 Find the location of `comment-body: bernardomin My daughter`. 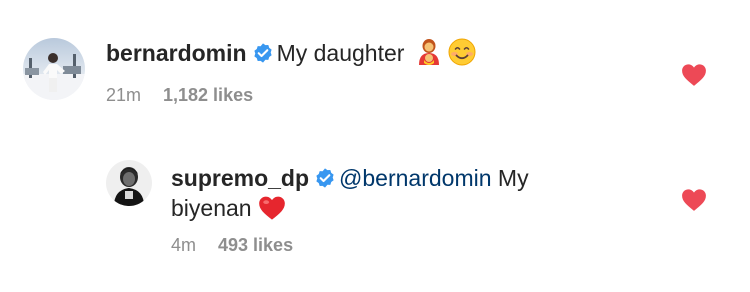

comment-body: bernardomin My daughter is located at coordinates (291, 55).